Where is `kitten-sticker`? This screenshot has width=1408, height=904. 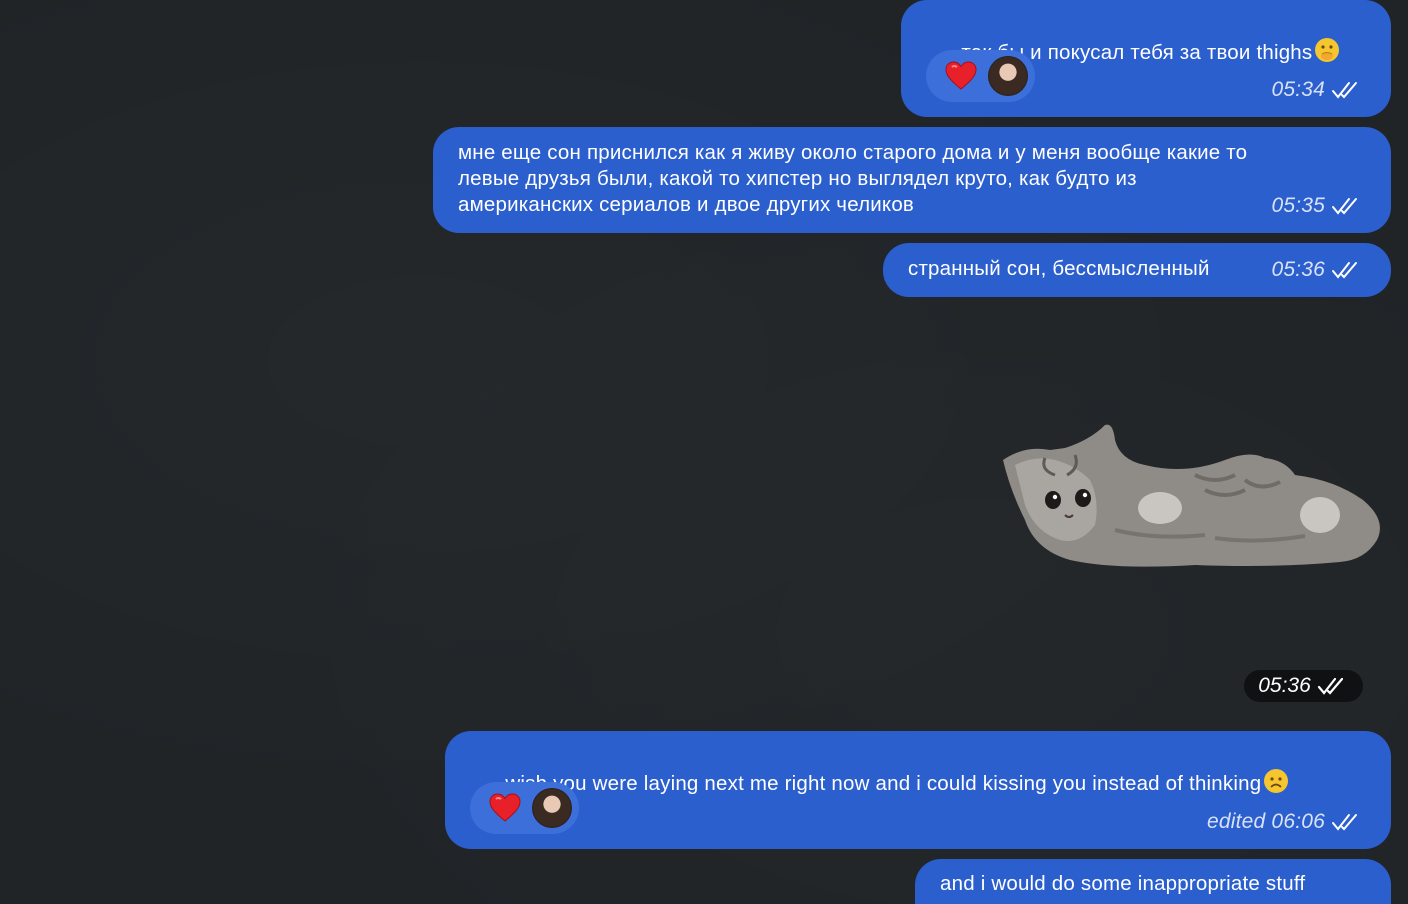
kitten-sticker is located at coordinates (1190, 497).